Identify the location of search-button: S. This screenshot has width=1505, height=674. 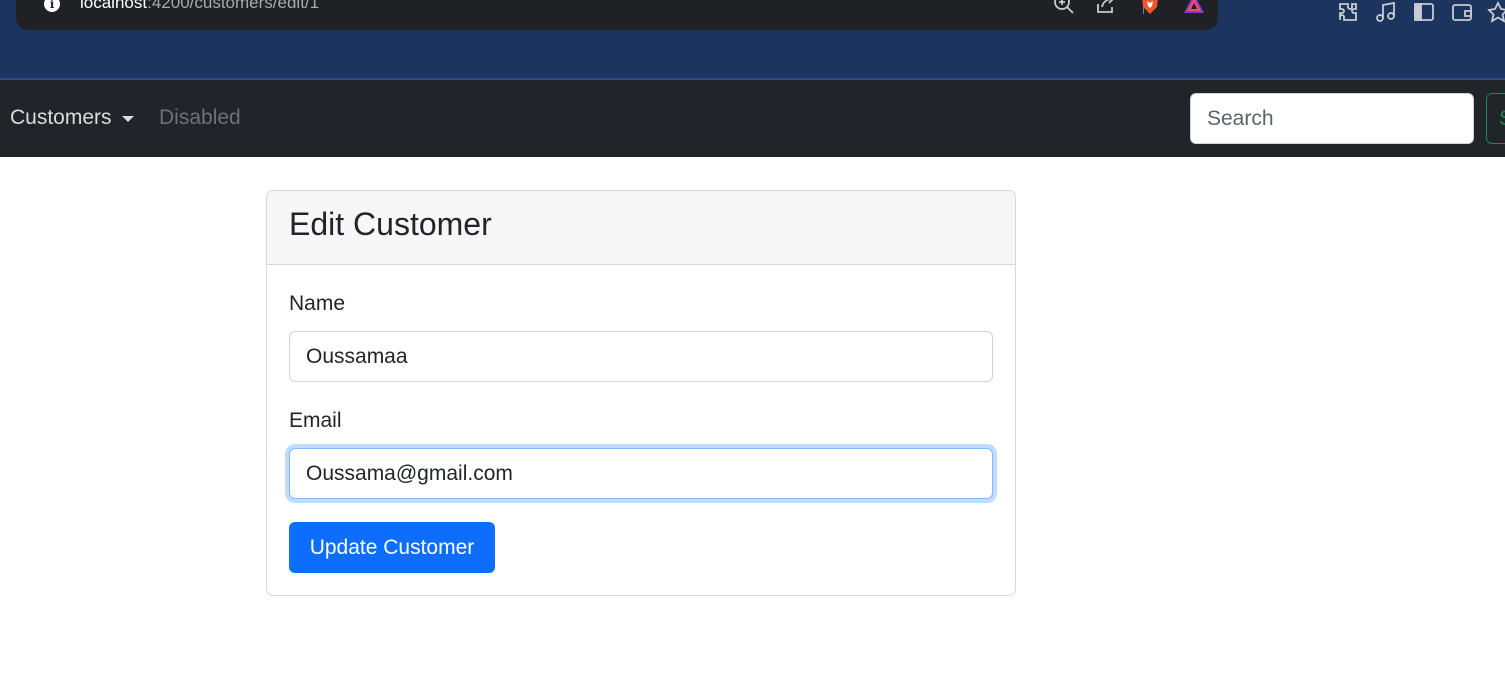
(1495, 118).